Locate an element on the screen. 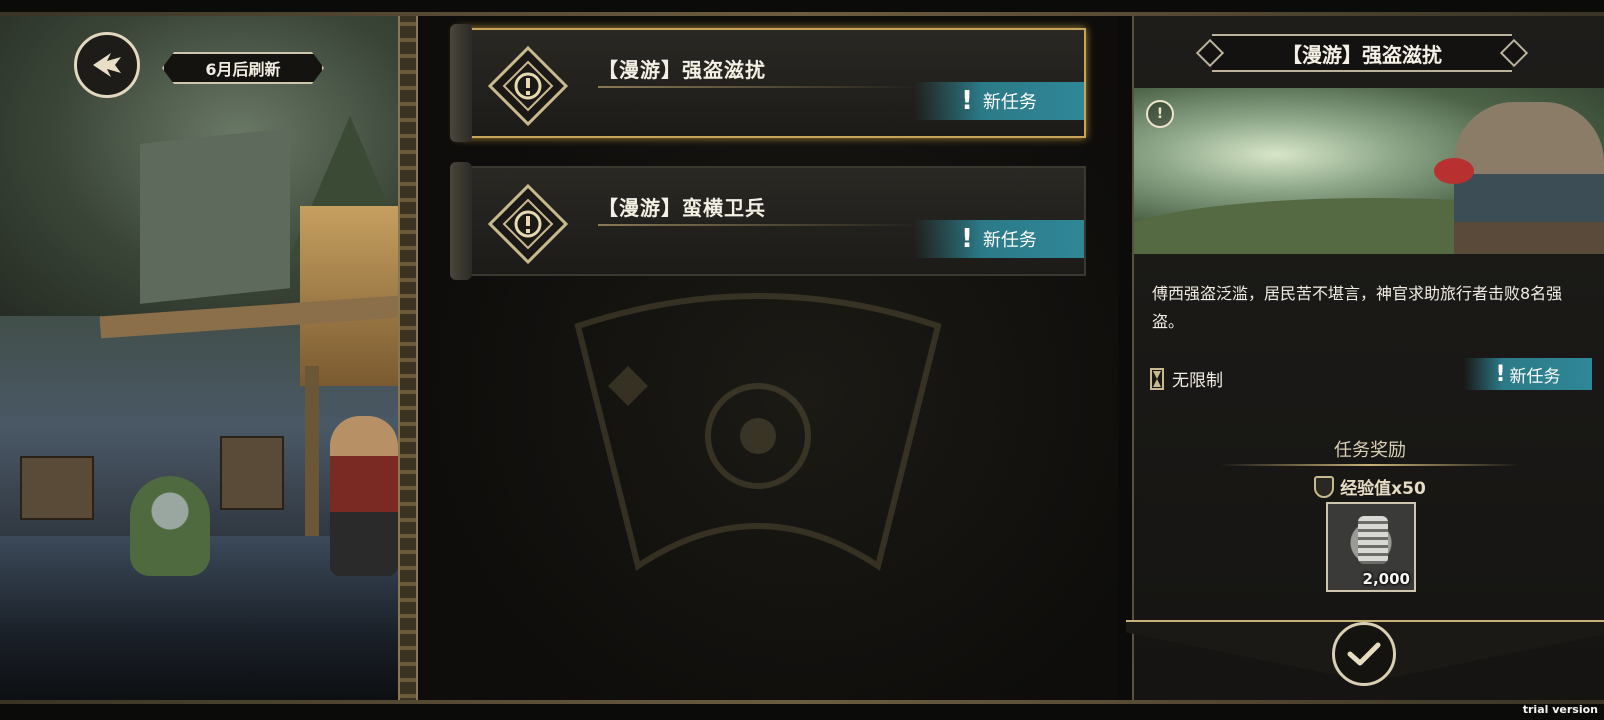  watermark: trial version is located at coordinates (1560, 709).